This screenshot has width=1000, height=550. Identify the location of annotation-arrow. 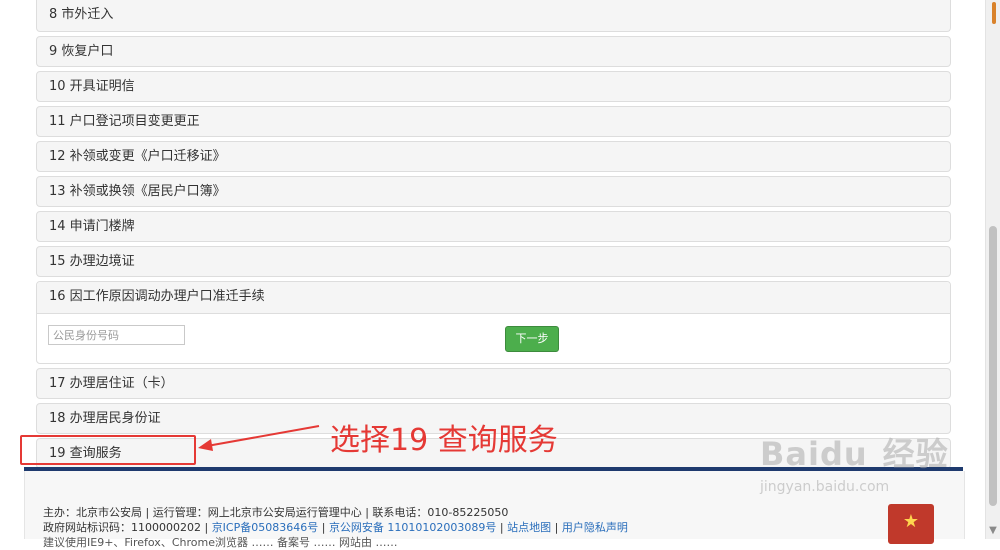
(259, 438).